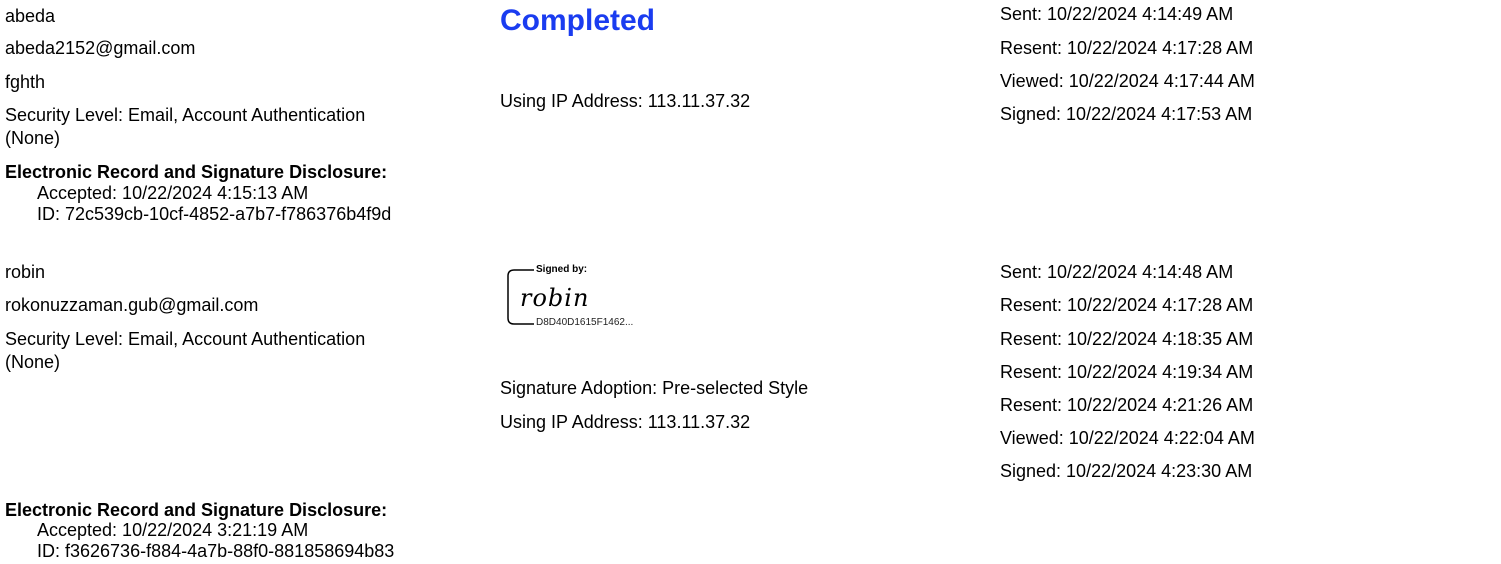  I want to click on signer-2-event: Viewed: 10/22/2024 4:22:04 AM, so click(1127, 438).